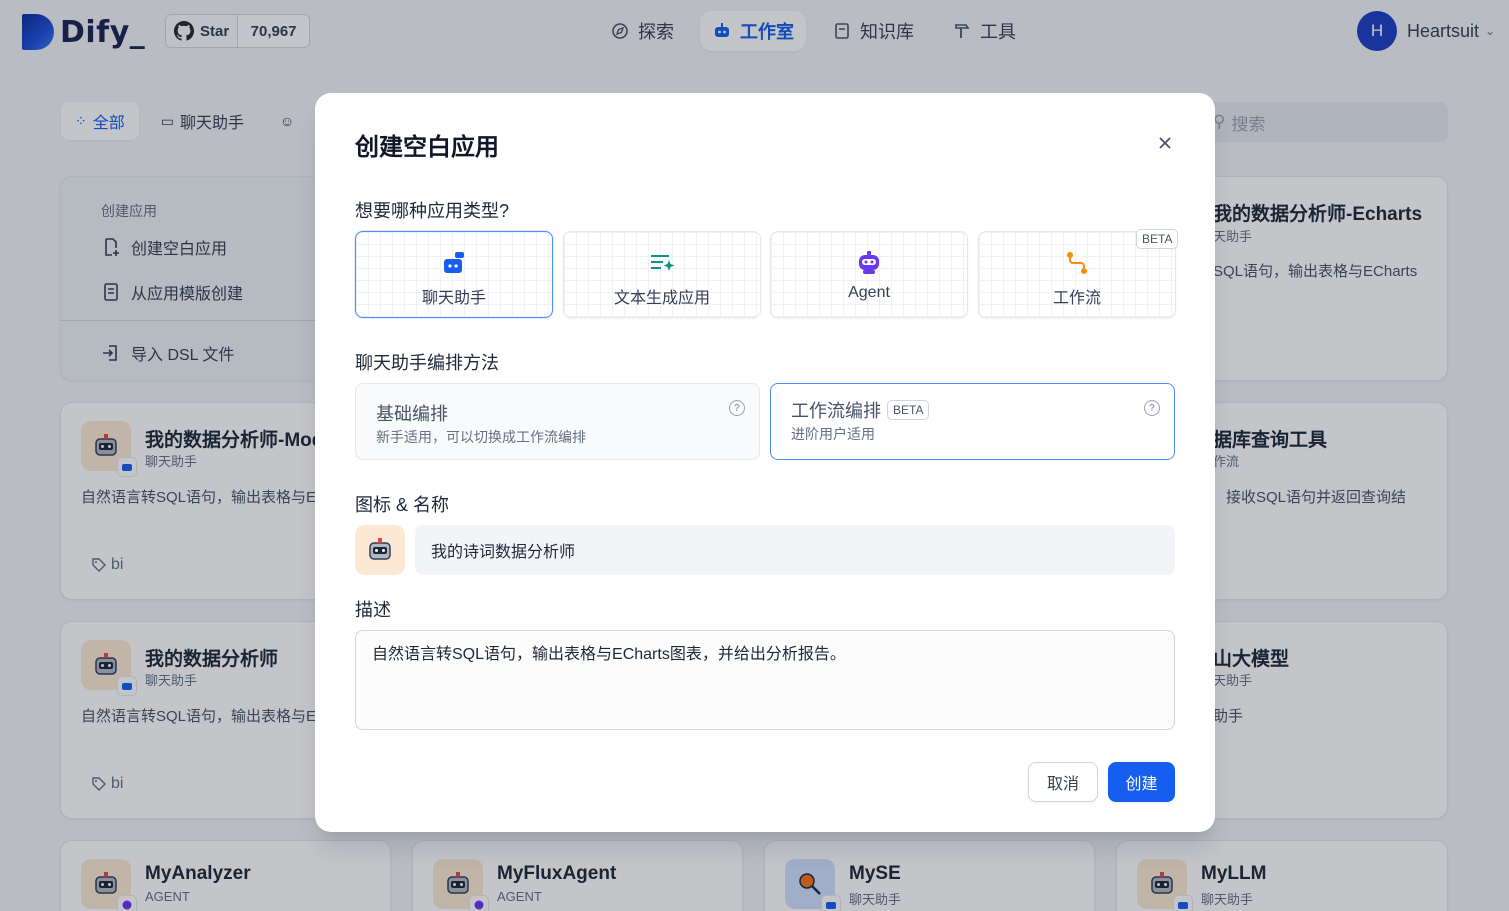 Image resolution: width=1509 pixels, height=911 pixels. I want to click on method-basic: 基础编排 新手适用，可以切换成工作流编排 ?, so click(557, 421).